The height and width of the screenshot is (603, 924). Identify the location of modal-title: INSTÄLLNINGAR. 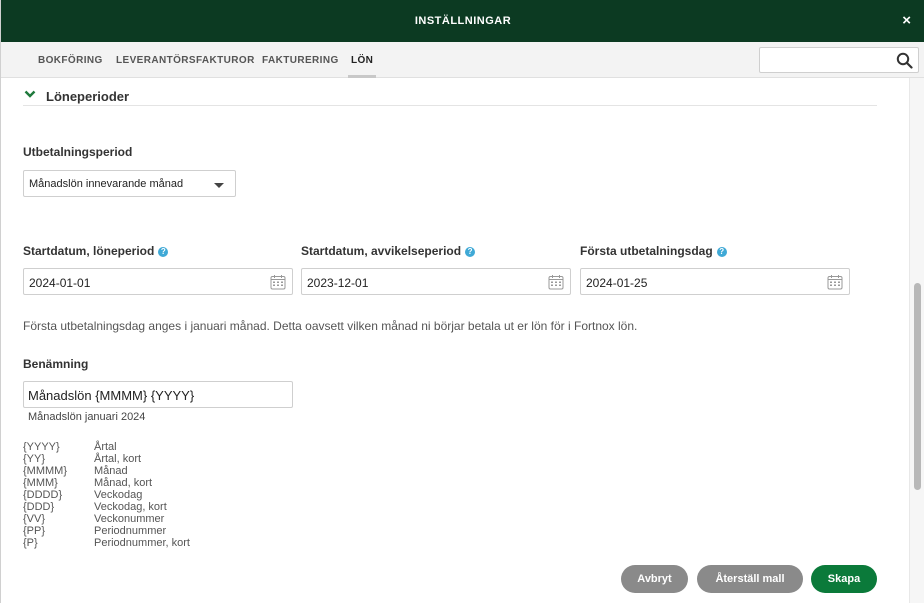
(463, 21).